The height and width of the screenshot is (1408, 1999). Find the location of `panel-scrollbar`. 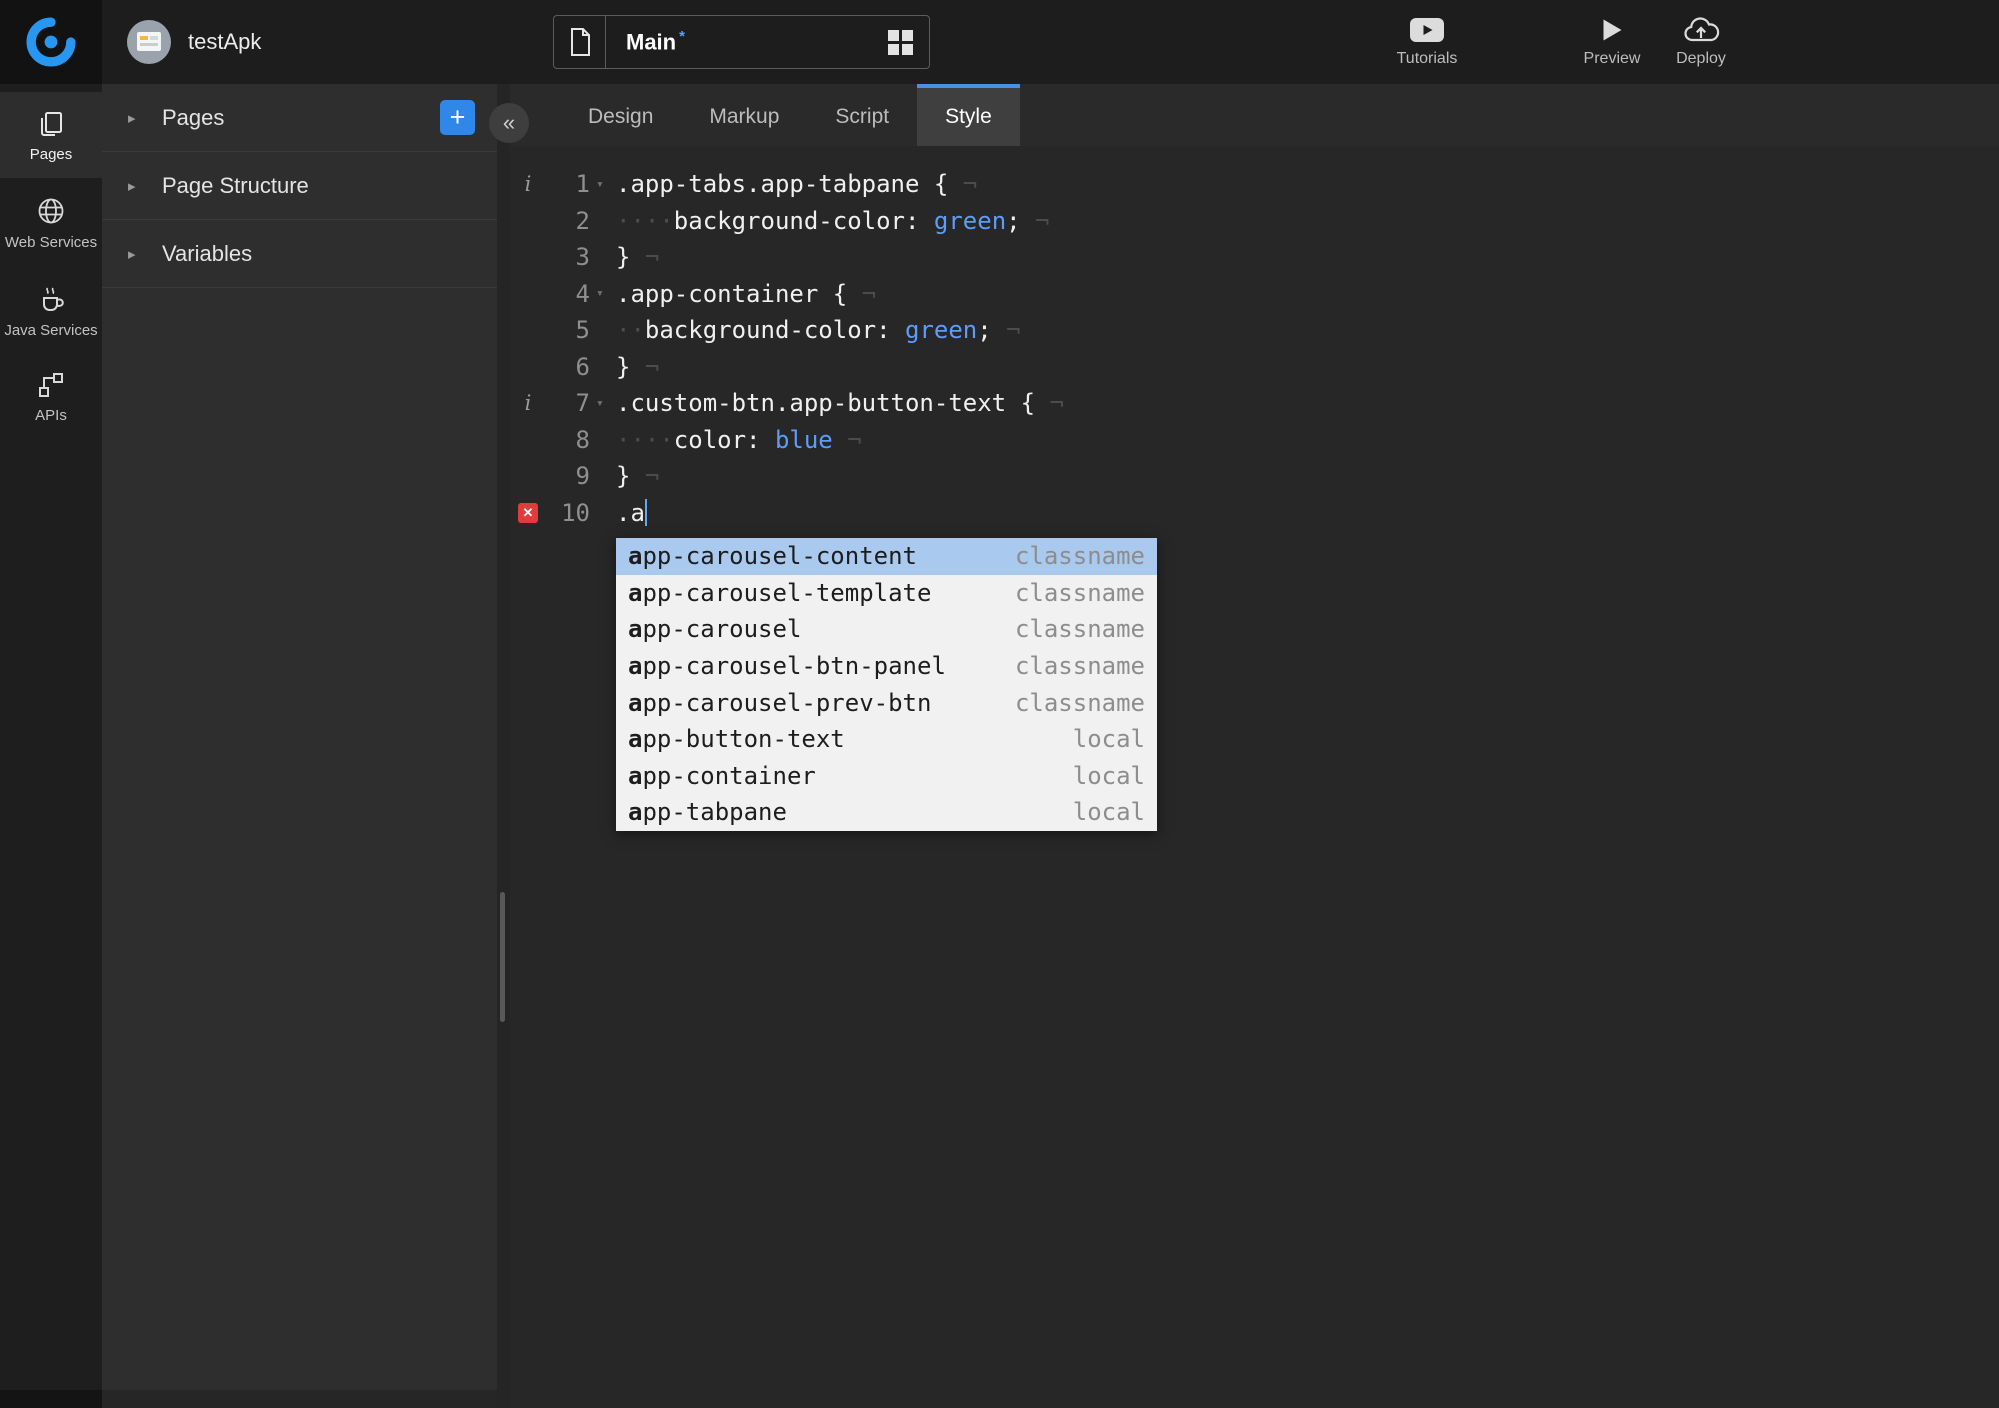

panel-scrollbar is located at coordinates (502, 957).